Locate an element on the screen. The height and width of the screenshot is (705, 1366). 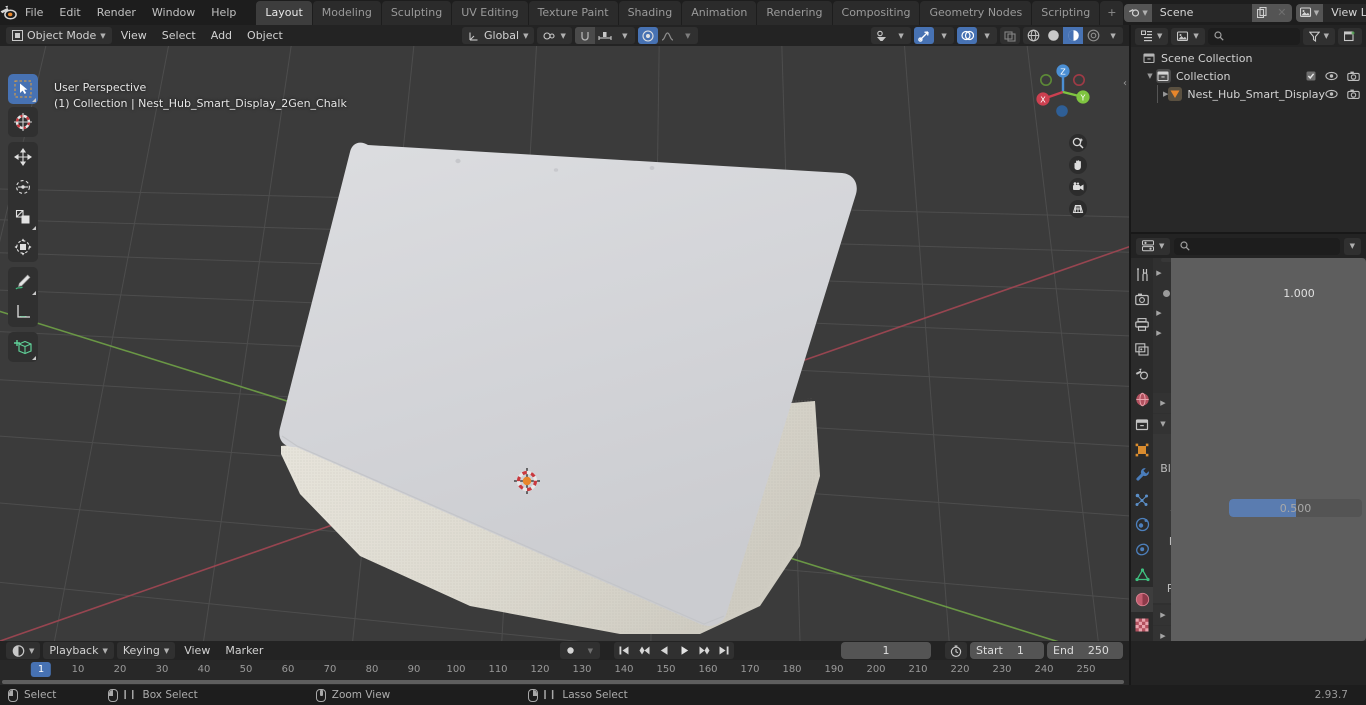
gizmo-chevron: ▼ is located at coordinates (944, 35).